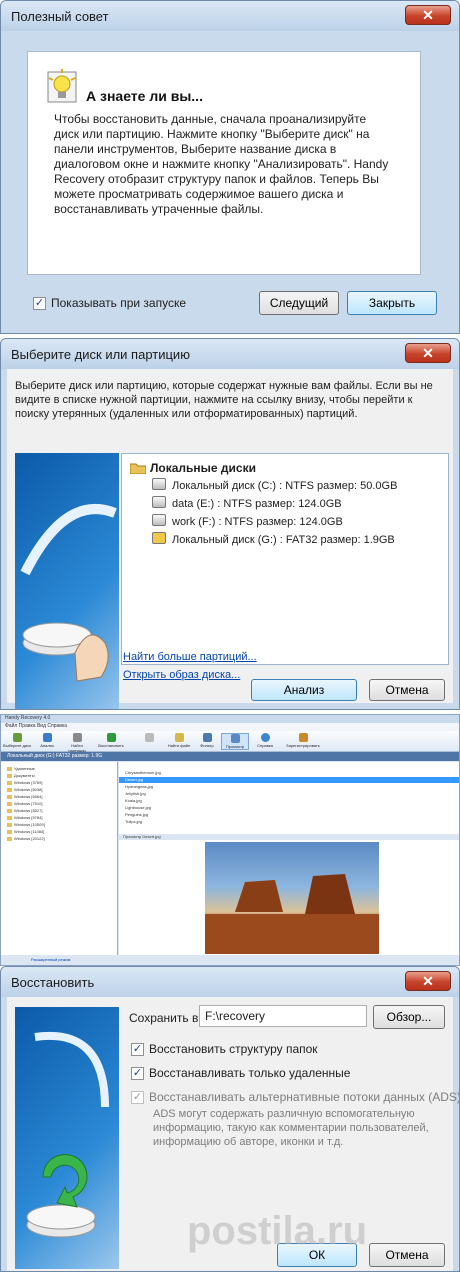  What do you see at coordinates (203, 468) in the screenshot?
I see `local-disks-group: Локальные диски` at bounding box center [203, 468].